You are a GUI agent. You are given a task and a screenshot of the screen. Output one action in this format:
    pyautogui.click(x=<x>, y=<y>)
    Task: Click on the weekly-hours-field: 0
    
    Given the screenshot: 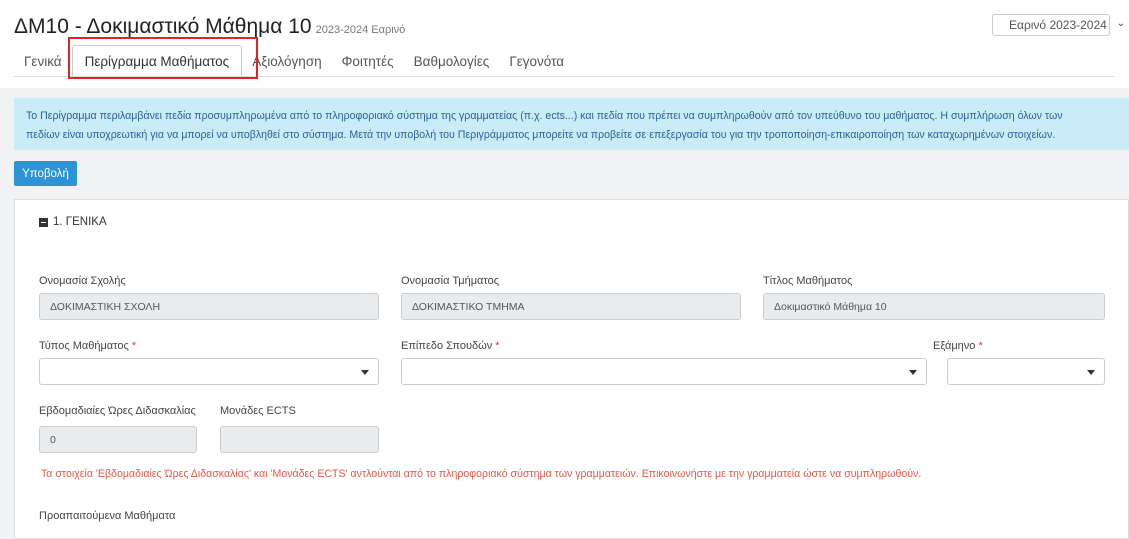 What is the action you would take?
    pyautogui.click(x=118, y=439)
    